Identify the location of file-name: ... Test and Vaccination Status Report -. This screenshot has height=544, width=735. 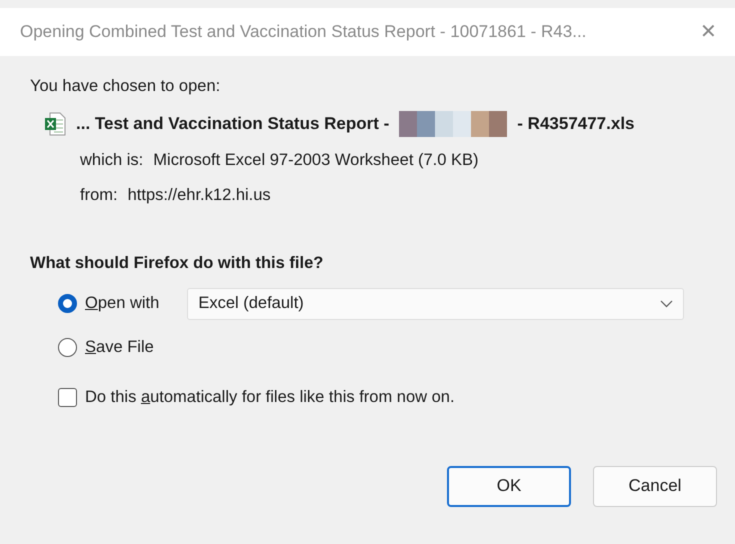
(233, 124).